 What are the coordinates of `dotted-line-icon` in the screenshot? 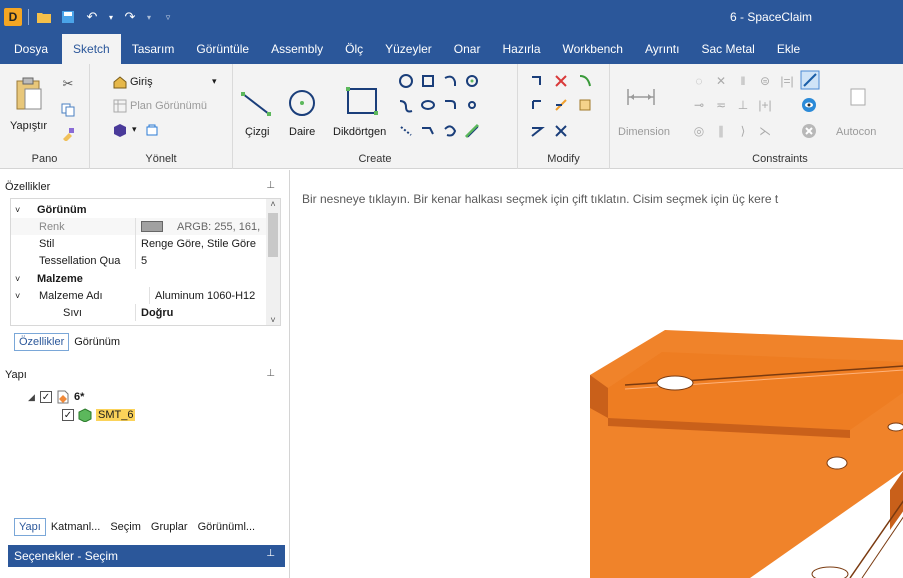 It's located at (406, 131).